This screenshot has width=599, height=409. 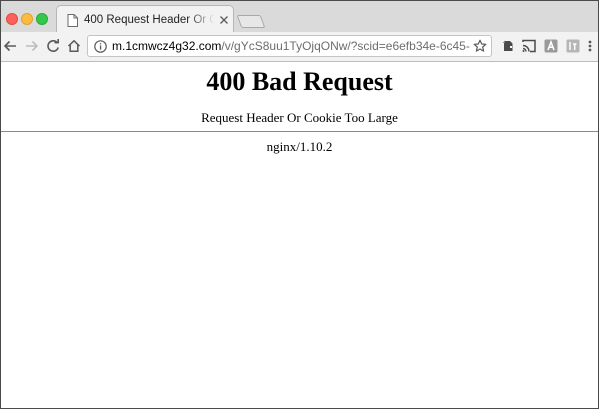 What do you see at coordinates (529, 46) in the screenshot?
I see `cast-icon` at bounding box center [529, 46].